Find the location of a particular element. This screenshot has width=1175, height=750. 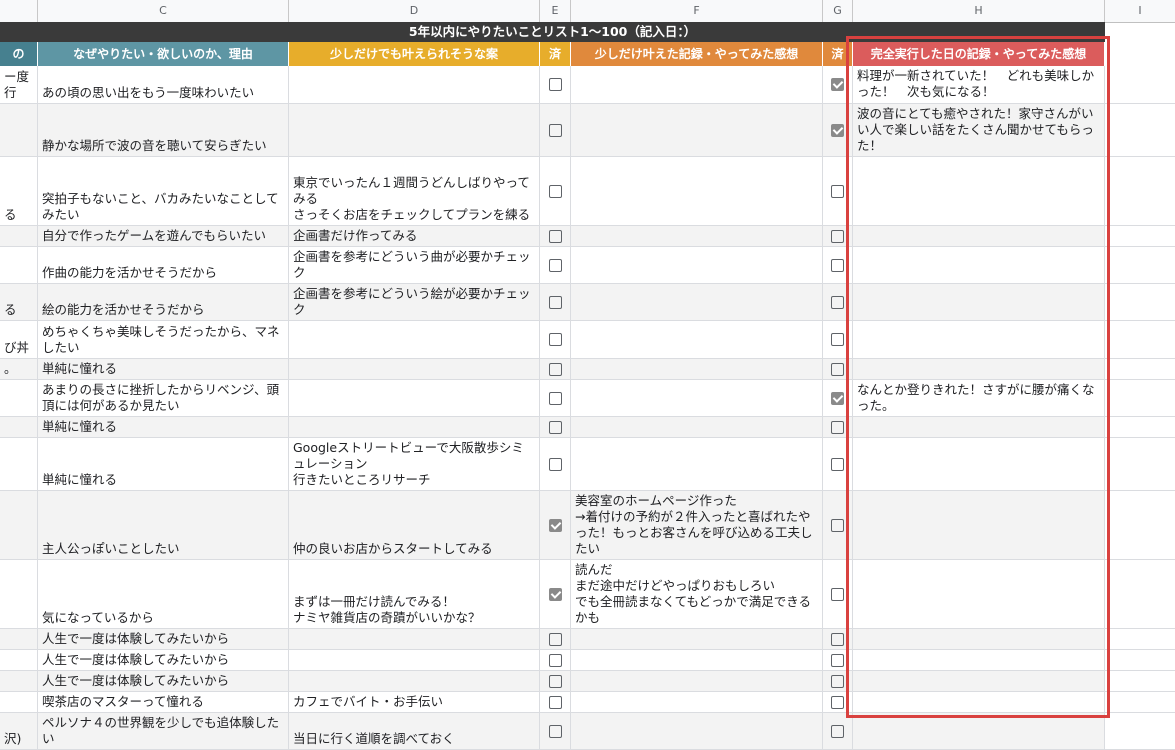

cell-d: 当日に行く道順を調べておく is located at coordinates (414, 731).